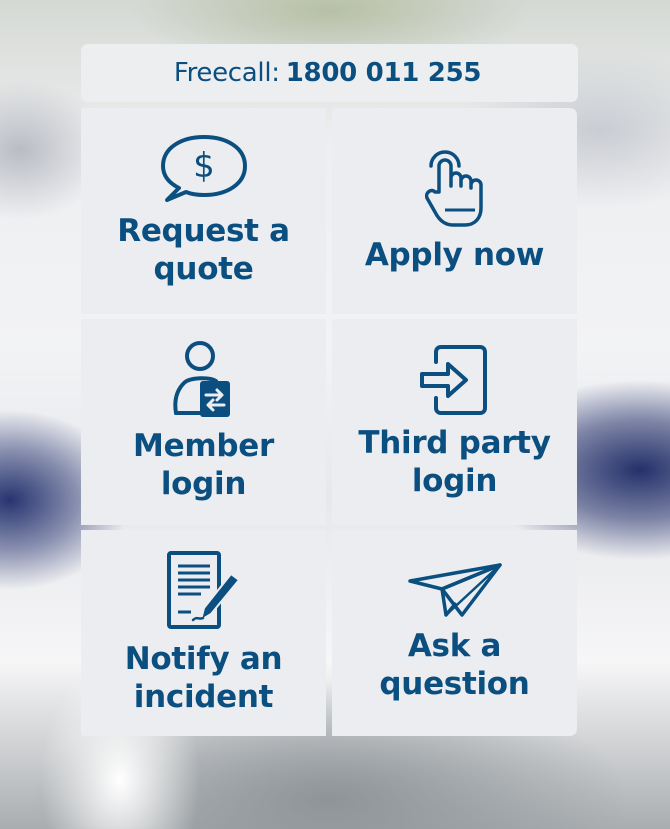 The height and width of the screenshot is (829, 670). What do you see at coordinates (454, 684) in the screenshot?
I see `ask-question-line2: question` at bounding box center [454, 684].